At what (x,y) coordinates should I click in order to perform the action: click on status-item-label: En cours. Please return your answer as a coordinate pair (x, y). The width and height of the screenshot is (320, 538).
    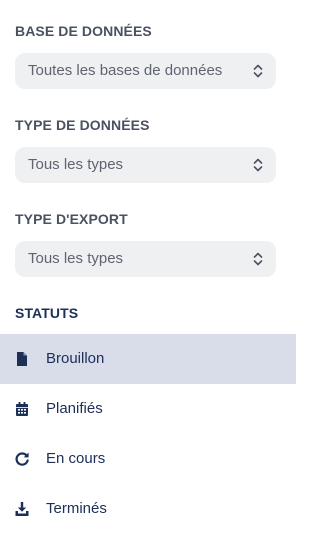
    Looking at the image, I should click on (76, 458).